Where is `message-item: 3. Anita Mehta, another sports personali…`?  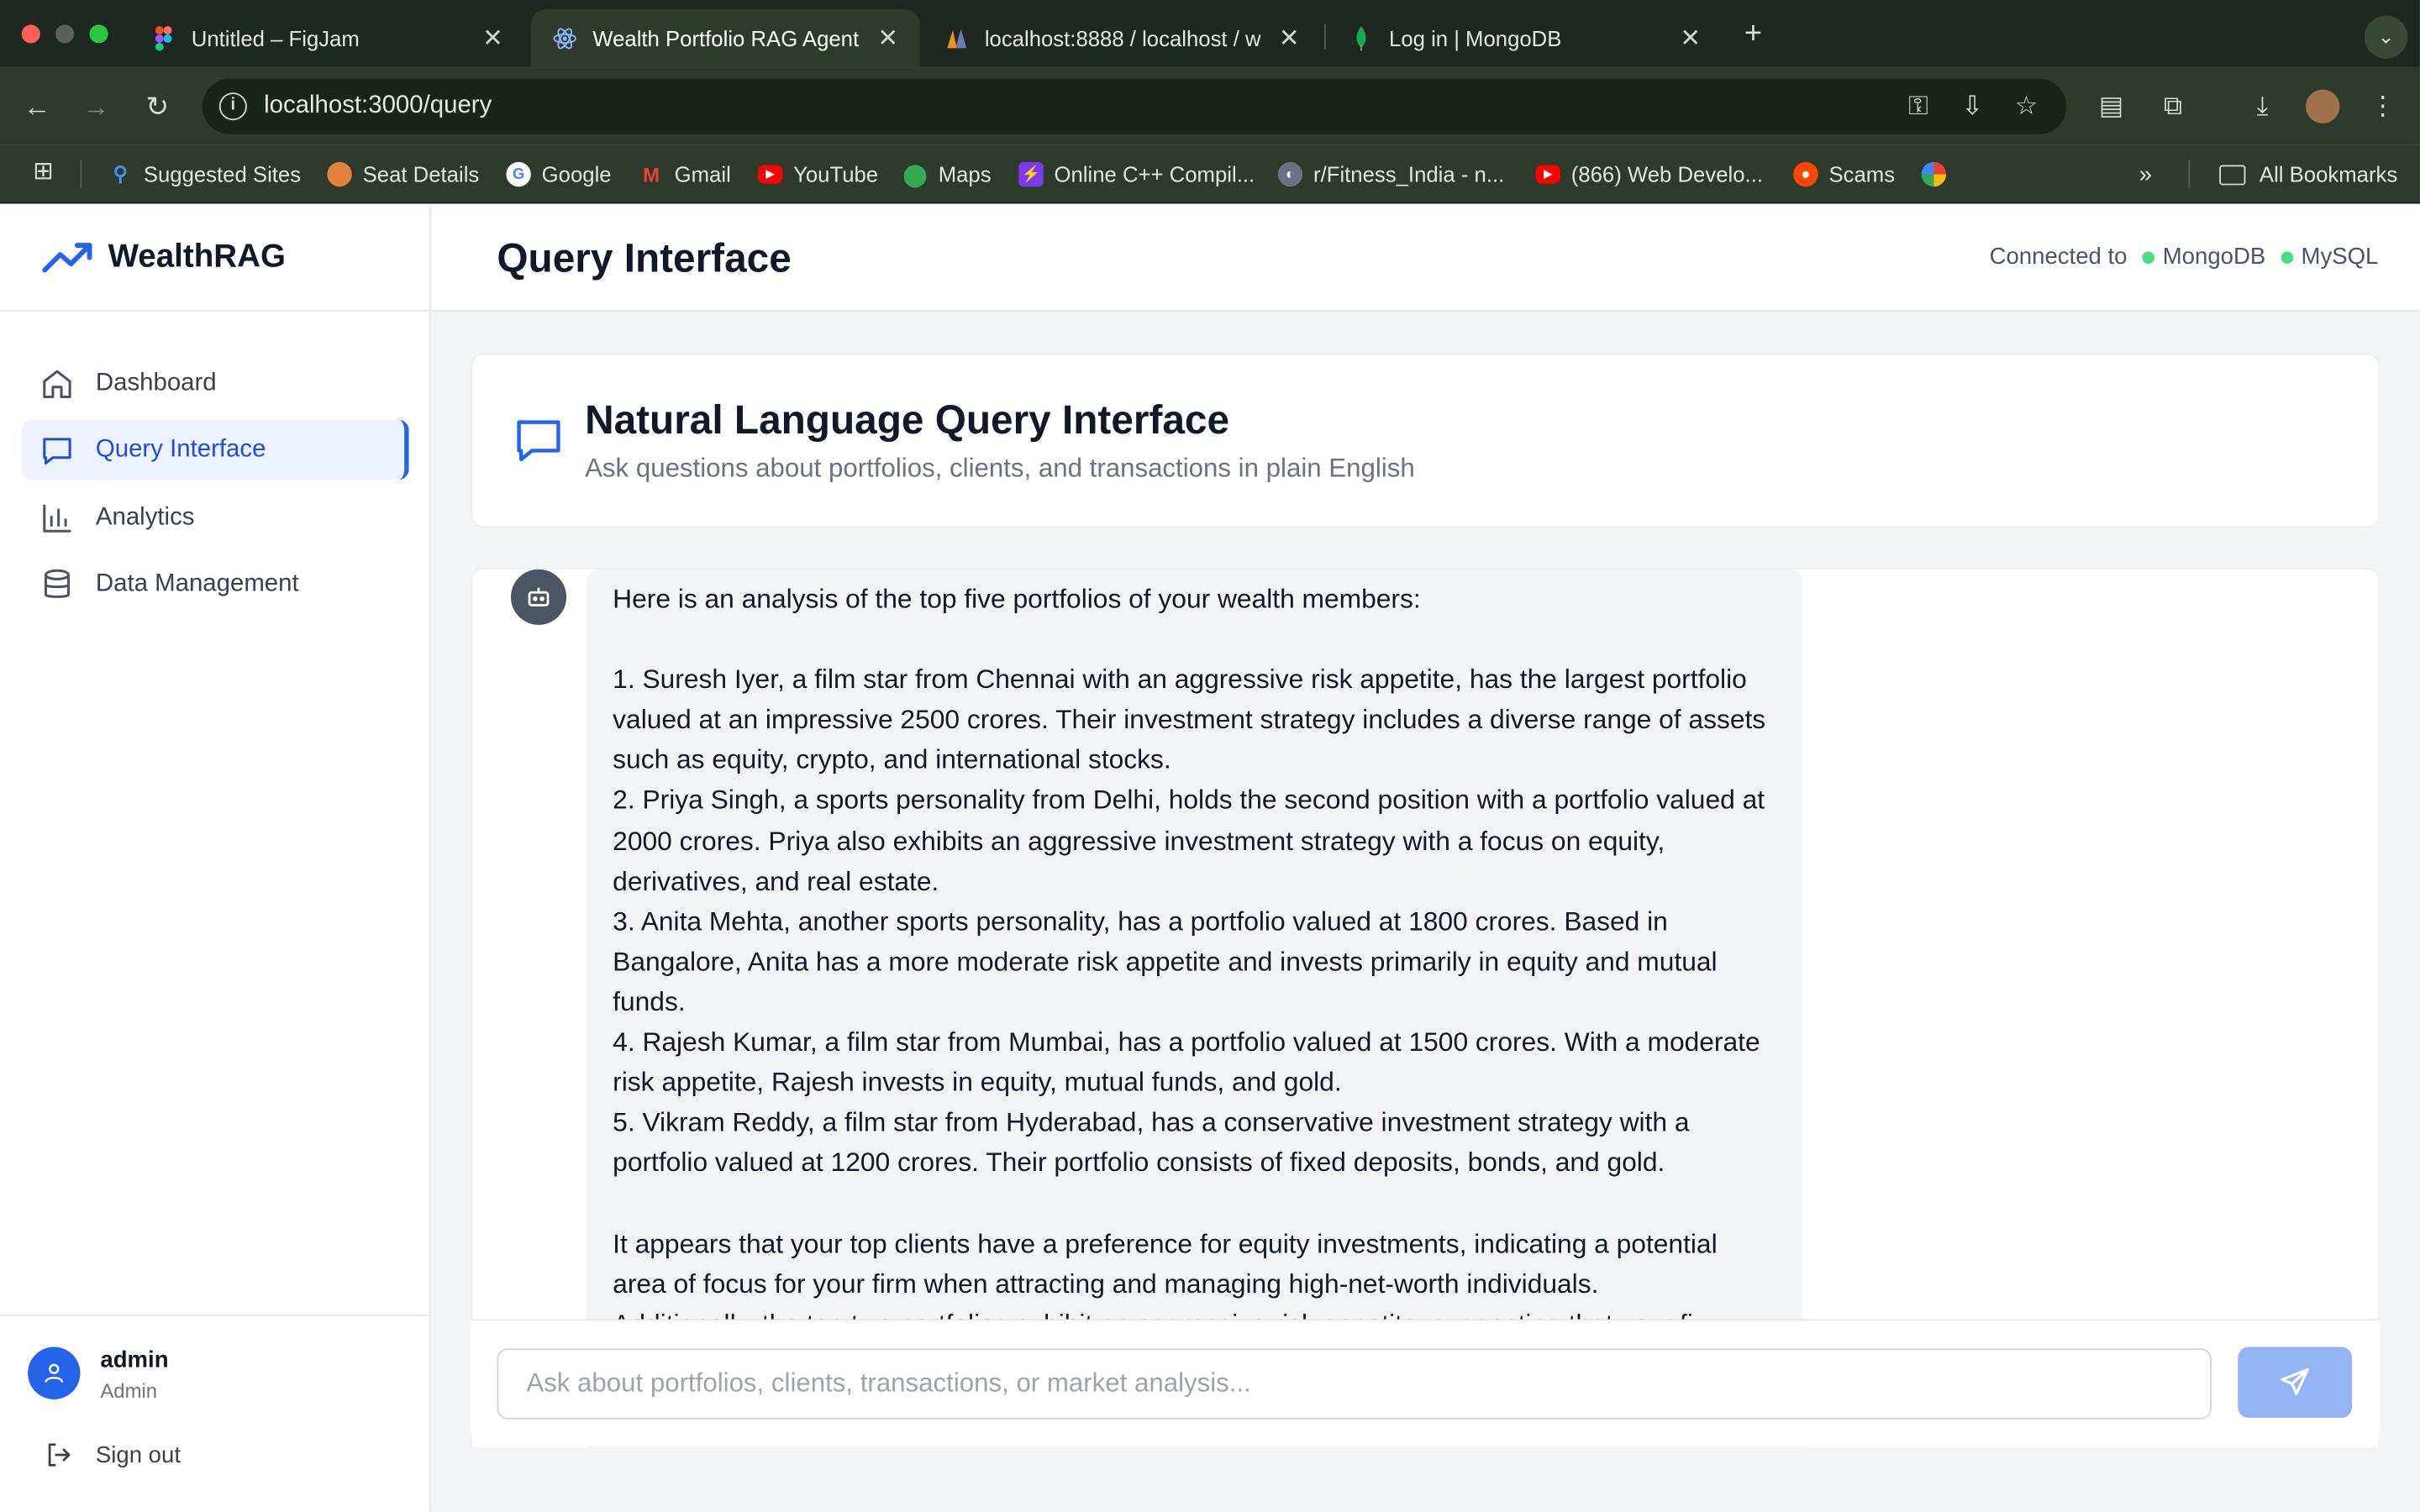 message-item: 3. Anita Mehta, another sports personali… is located at coordinates (1165, 961).